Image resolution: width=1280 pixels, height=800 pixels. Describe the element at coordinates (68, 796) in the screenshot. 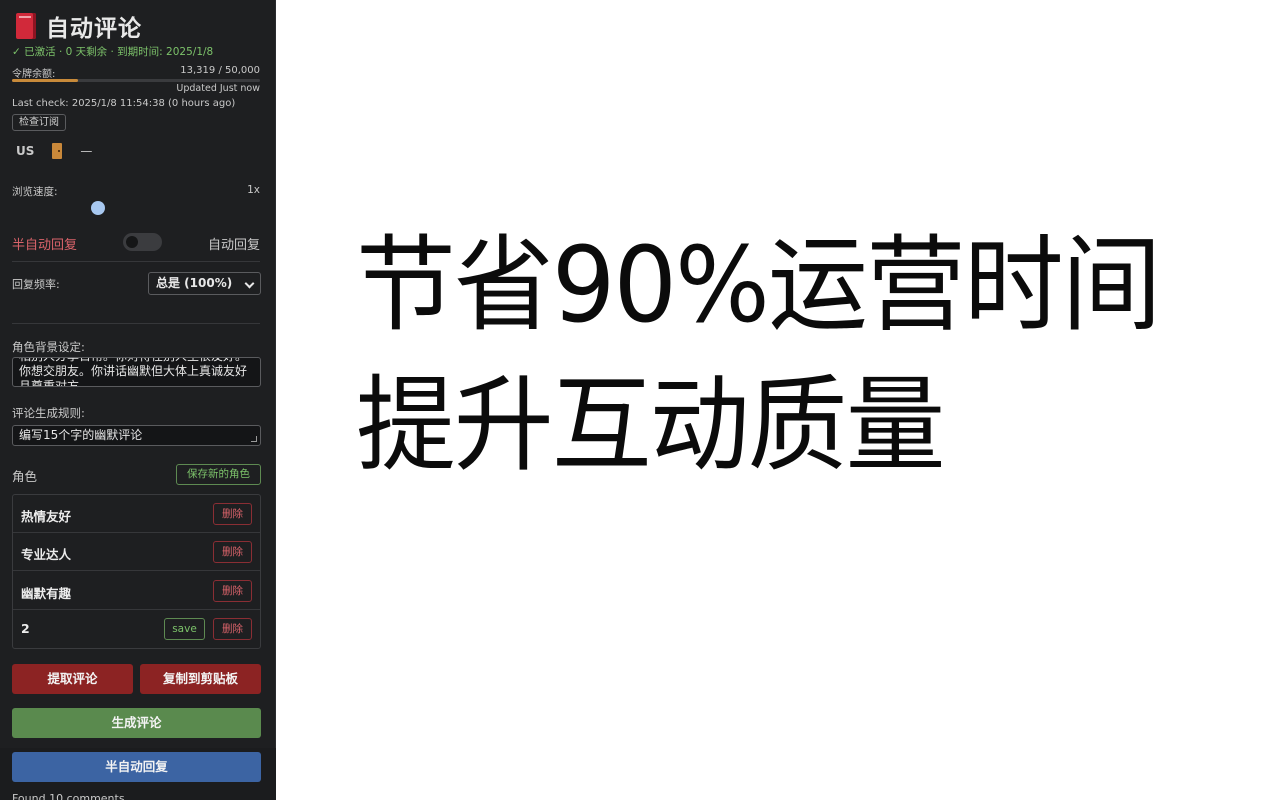

I see `found-comments-text: Found 10 comments` at that location.